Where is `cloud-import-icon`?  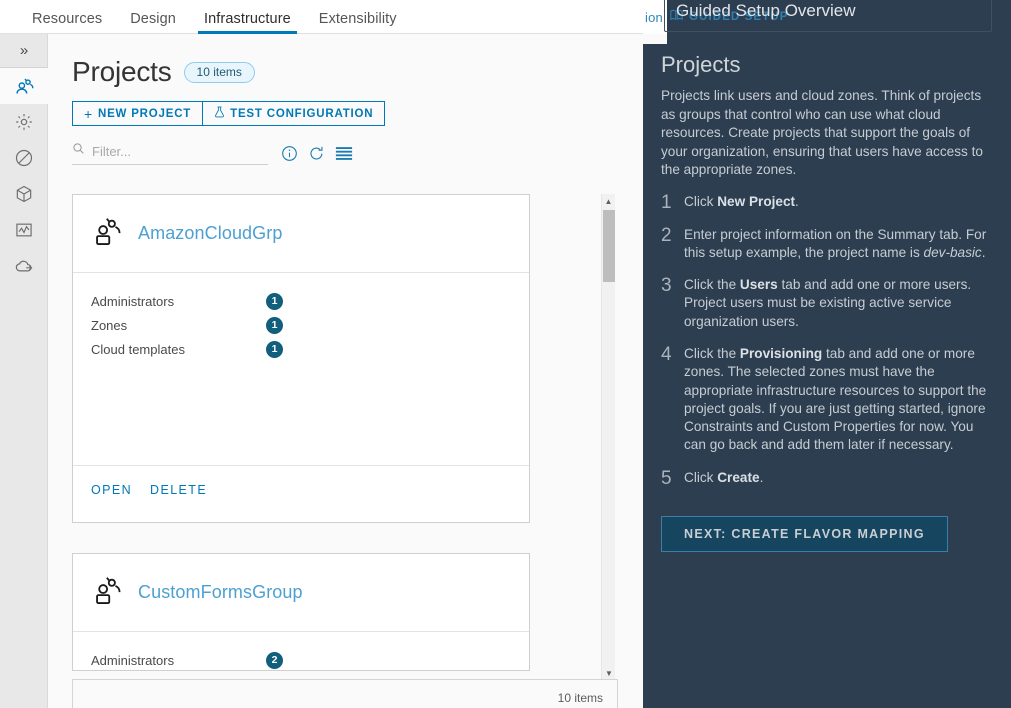 cloud-import-icon is located at coordinates (24, 266).